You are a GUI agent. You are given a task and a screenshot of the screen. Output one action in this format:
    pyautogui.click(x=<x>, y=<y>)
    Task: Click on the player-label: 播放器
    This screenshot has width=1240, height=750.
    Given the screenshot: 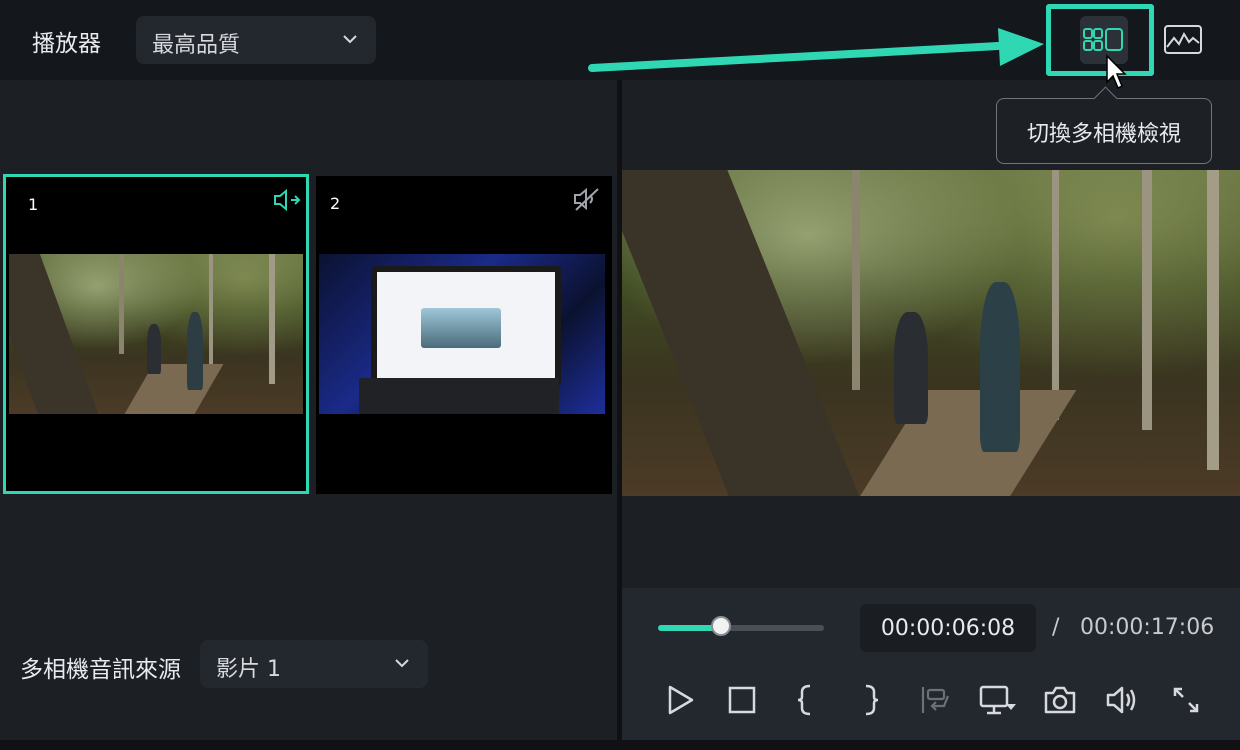 What is the action you would take?
    pyautogui.click(x=66, y=44)
    